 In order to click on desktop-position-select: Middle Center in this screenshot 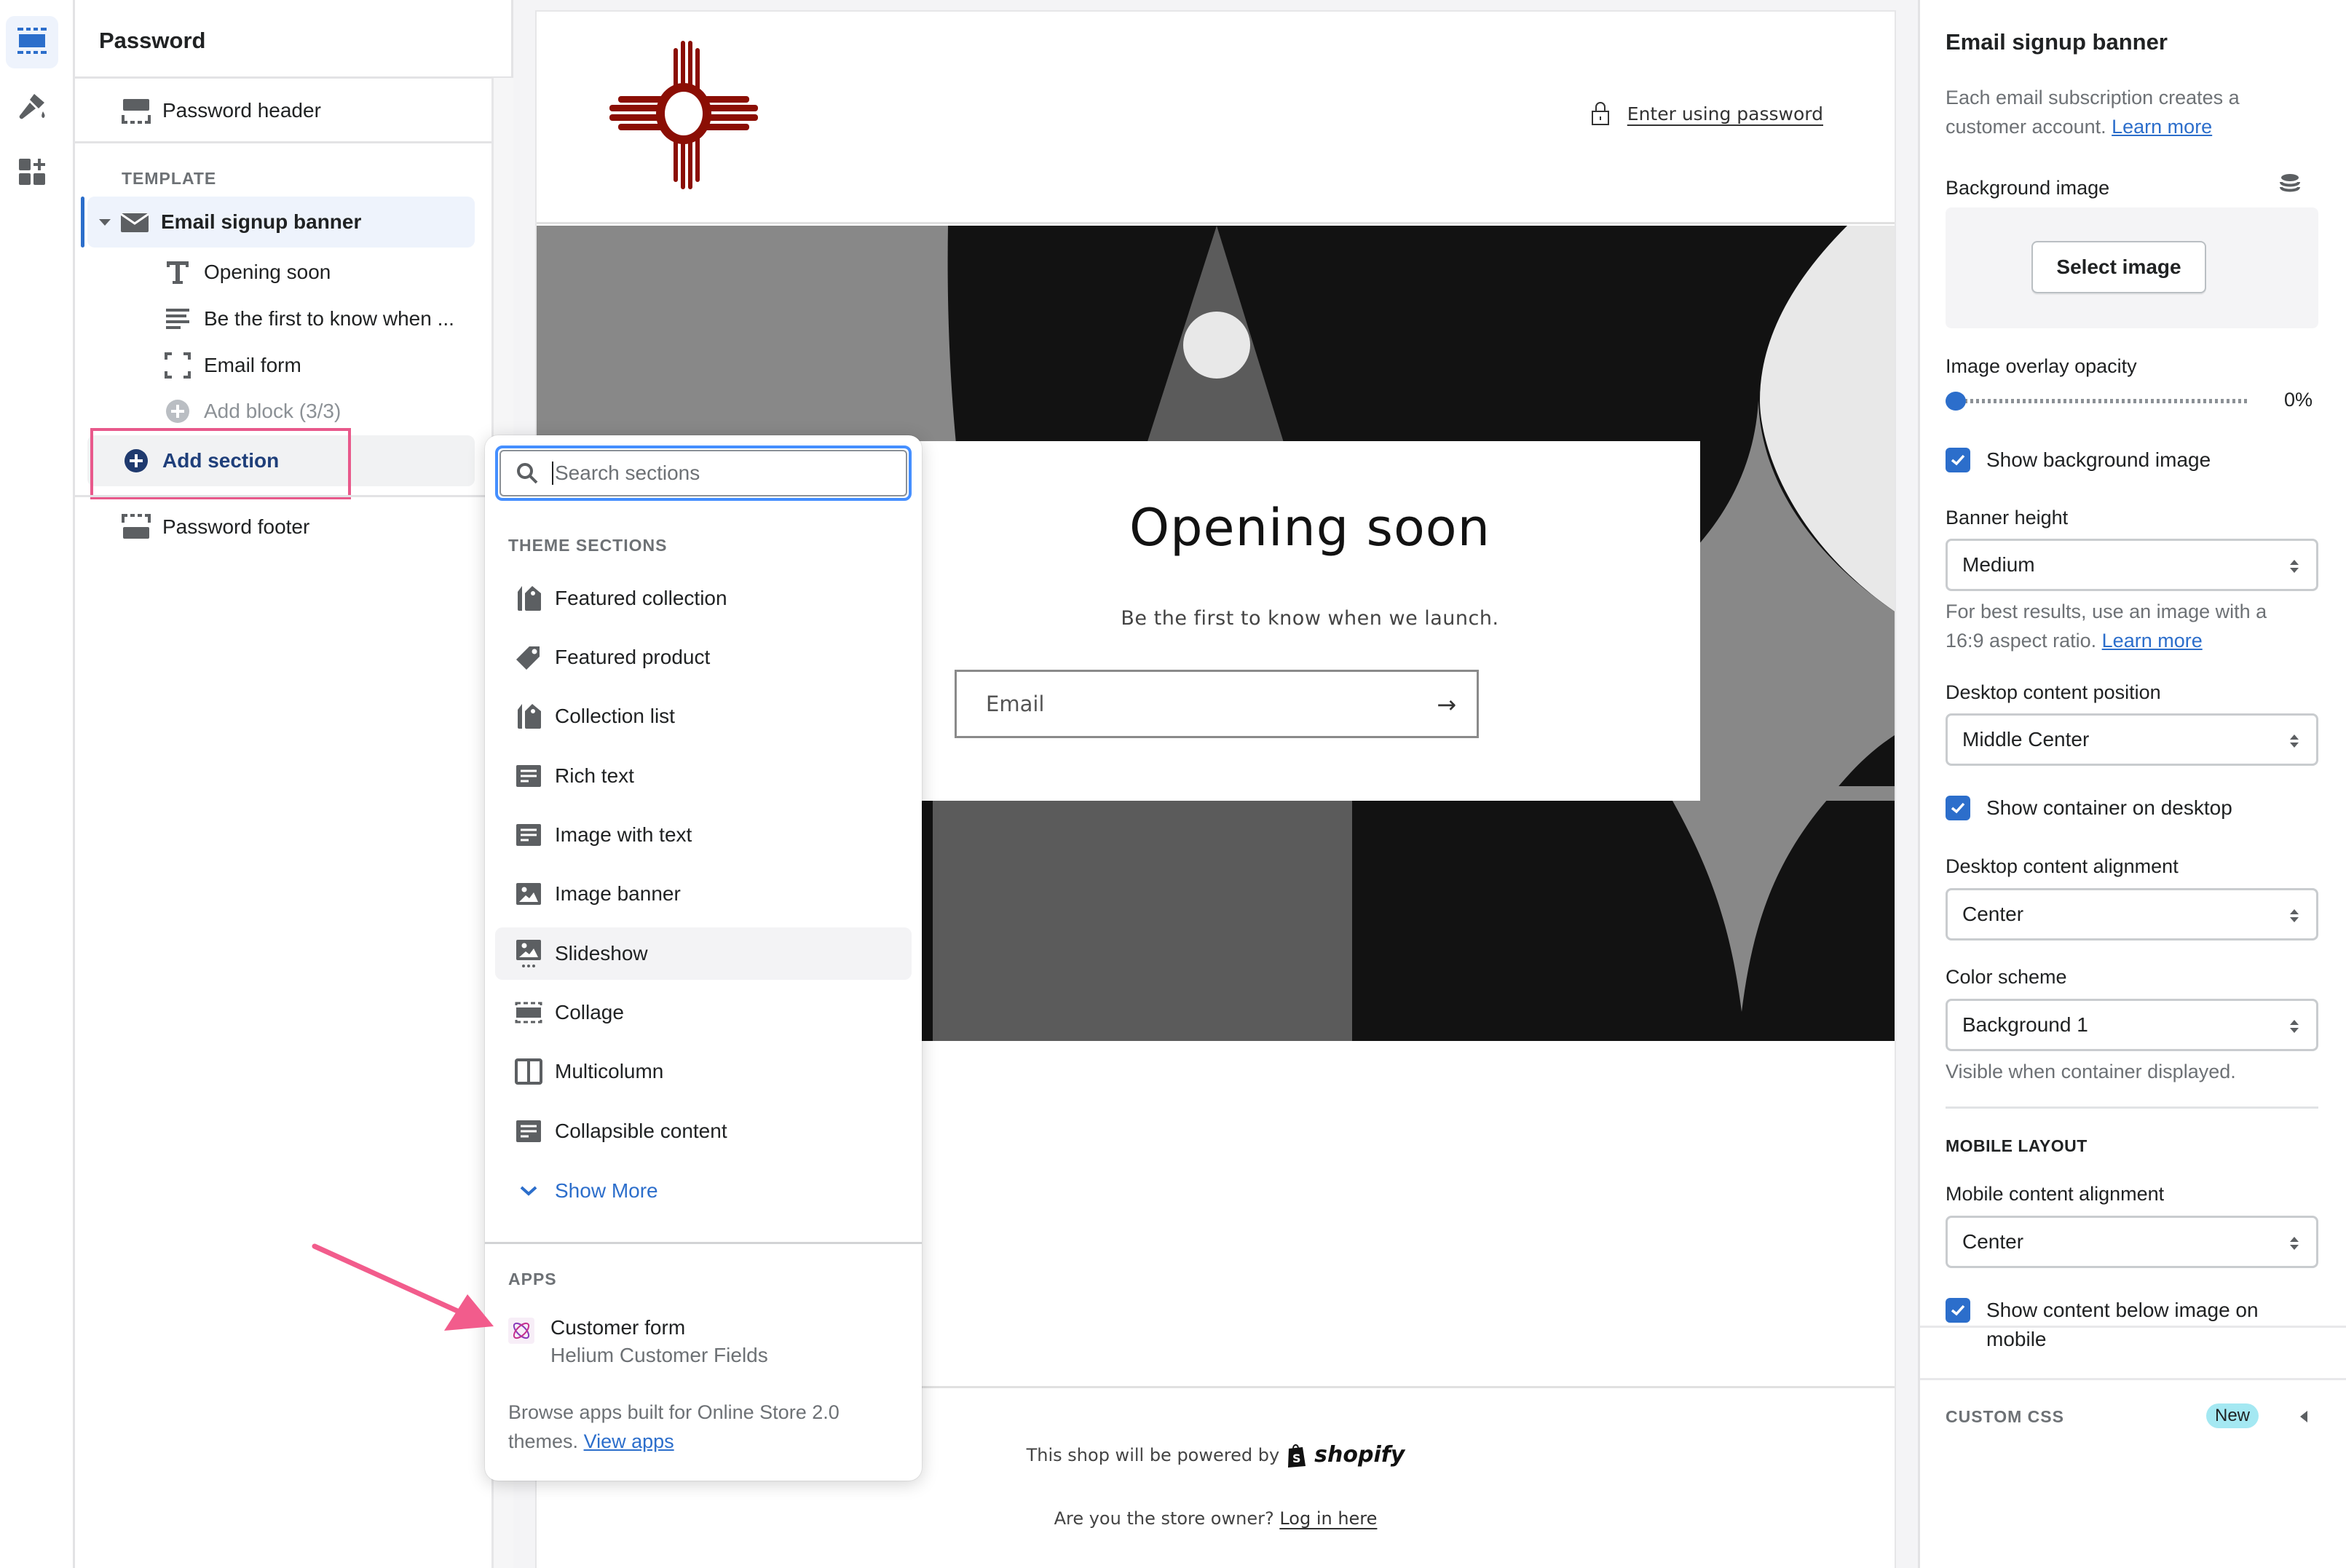, I will do `click(2132, 740)`.